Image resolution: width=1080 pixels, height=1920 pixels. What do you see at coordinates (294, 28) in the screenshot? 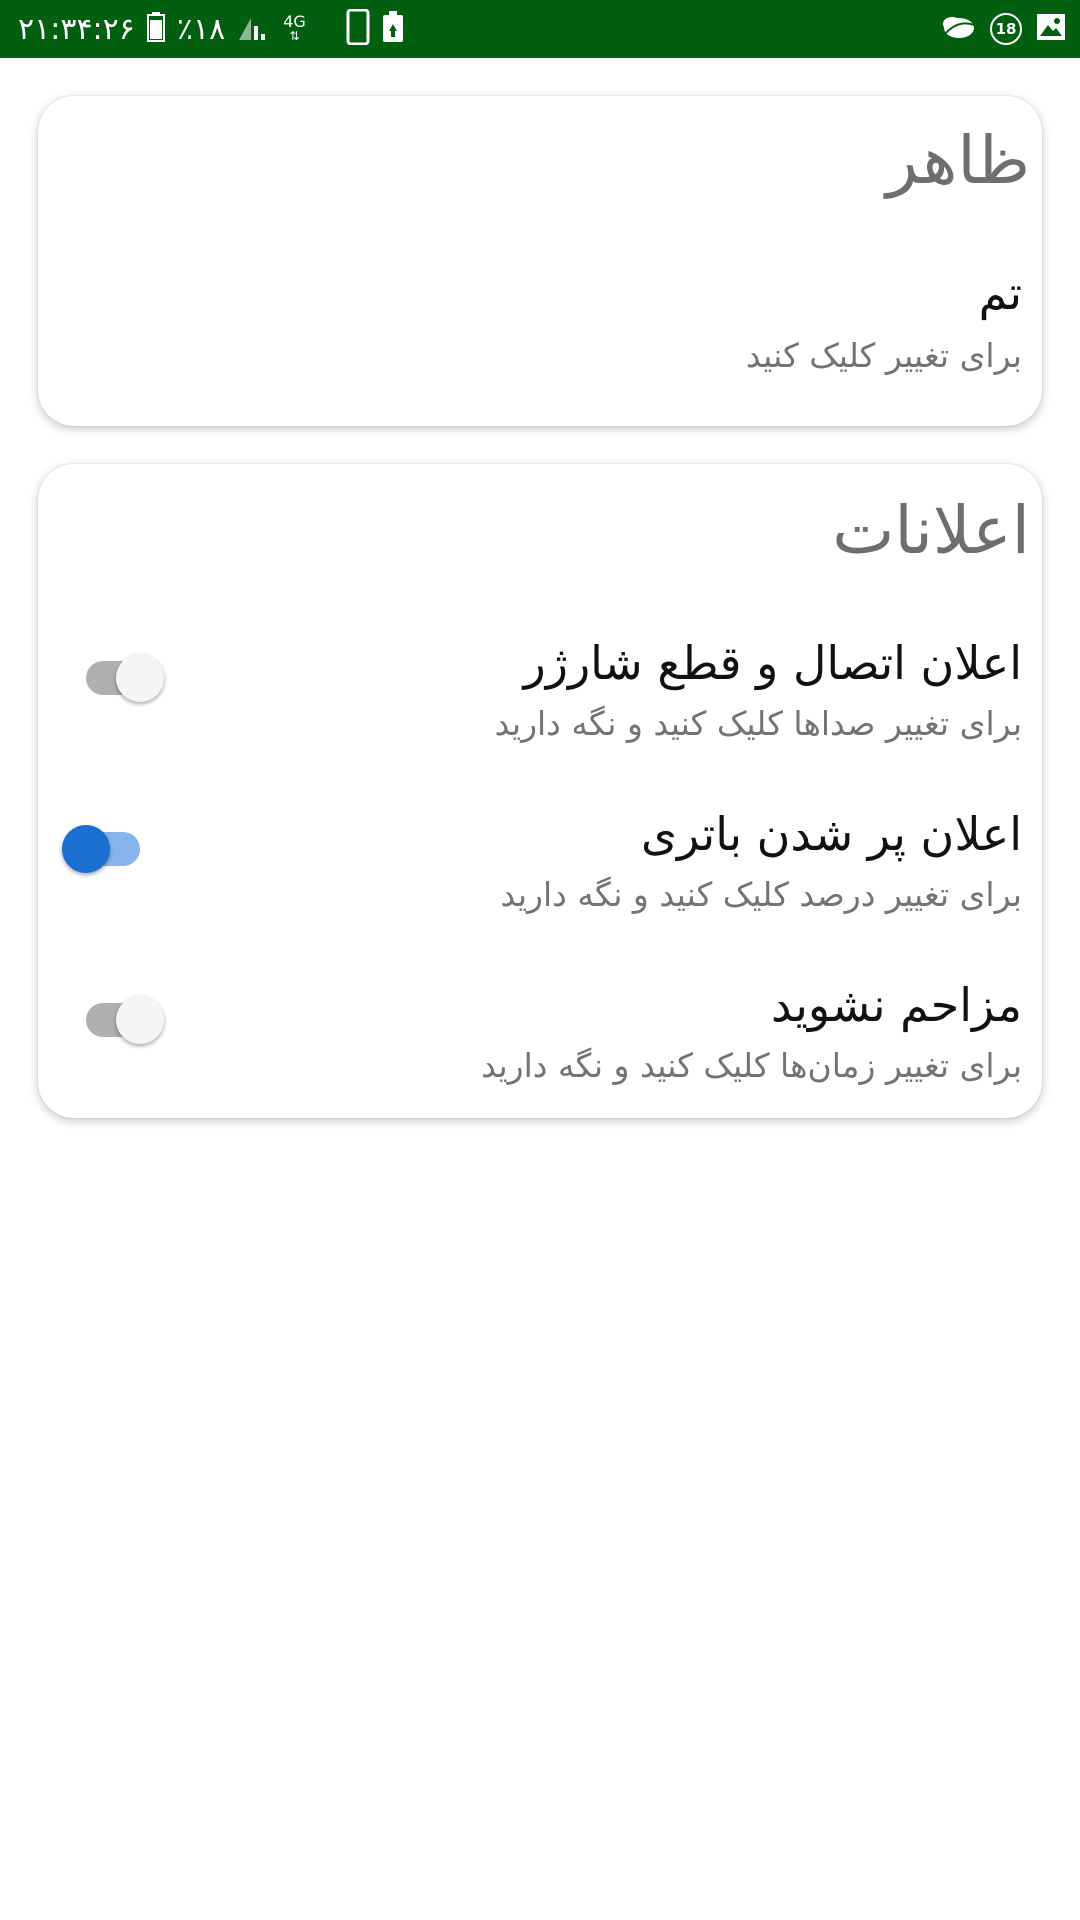
I see `network-type-icon: 4G ⇅` at bounding box center [294, 28].